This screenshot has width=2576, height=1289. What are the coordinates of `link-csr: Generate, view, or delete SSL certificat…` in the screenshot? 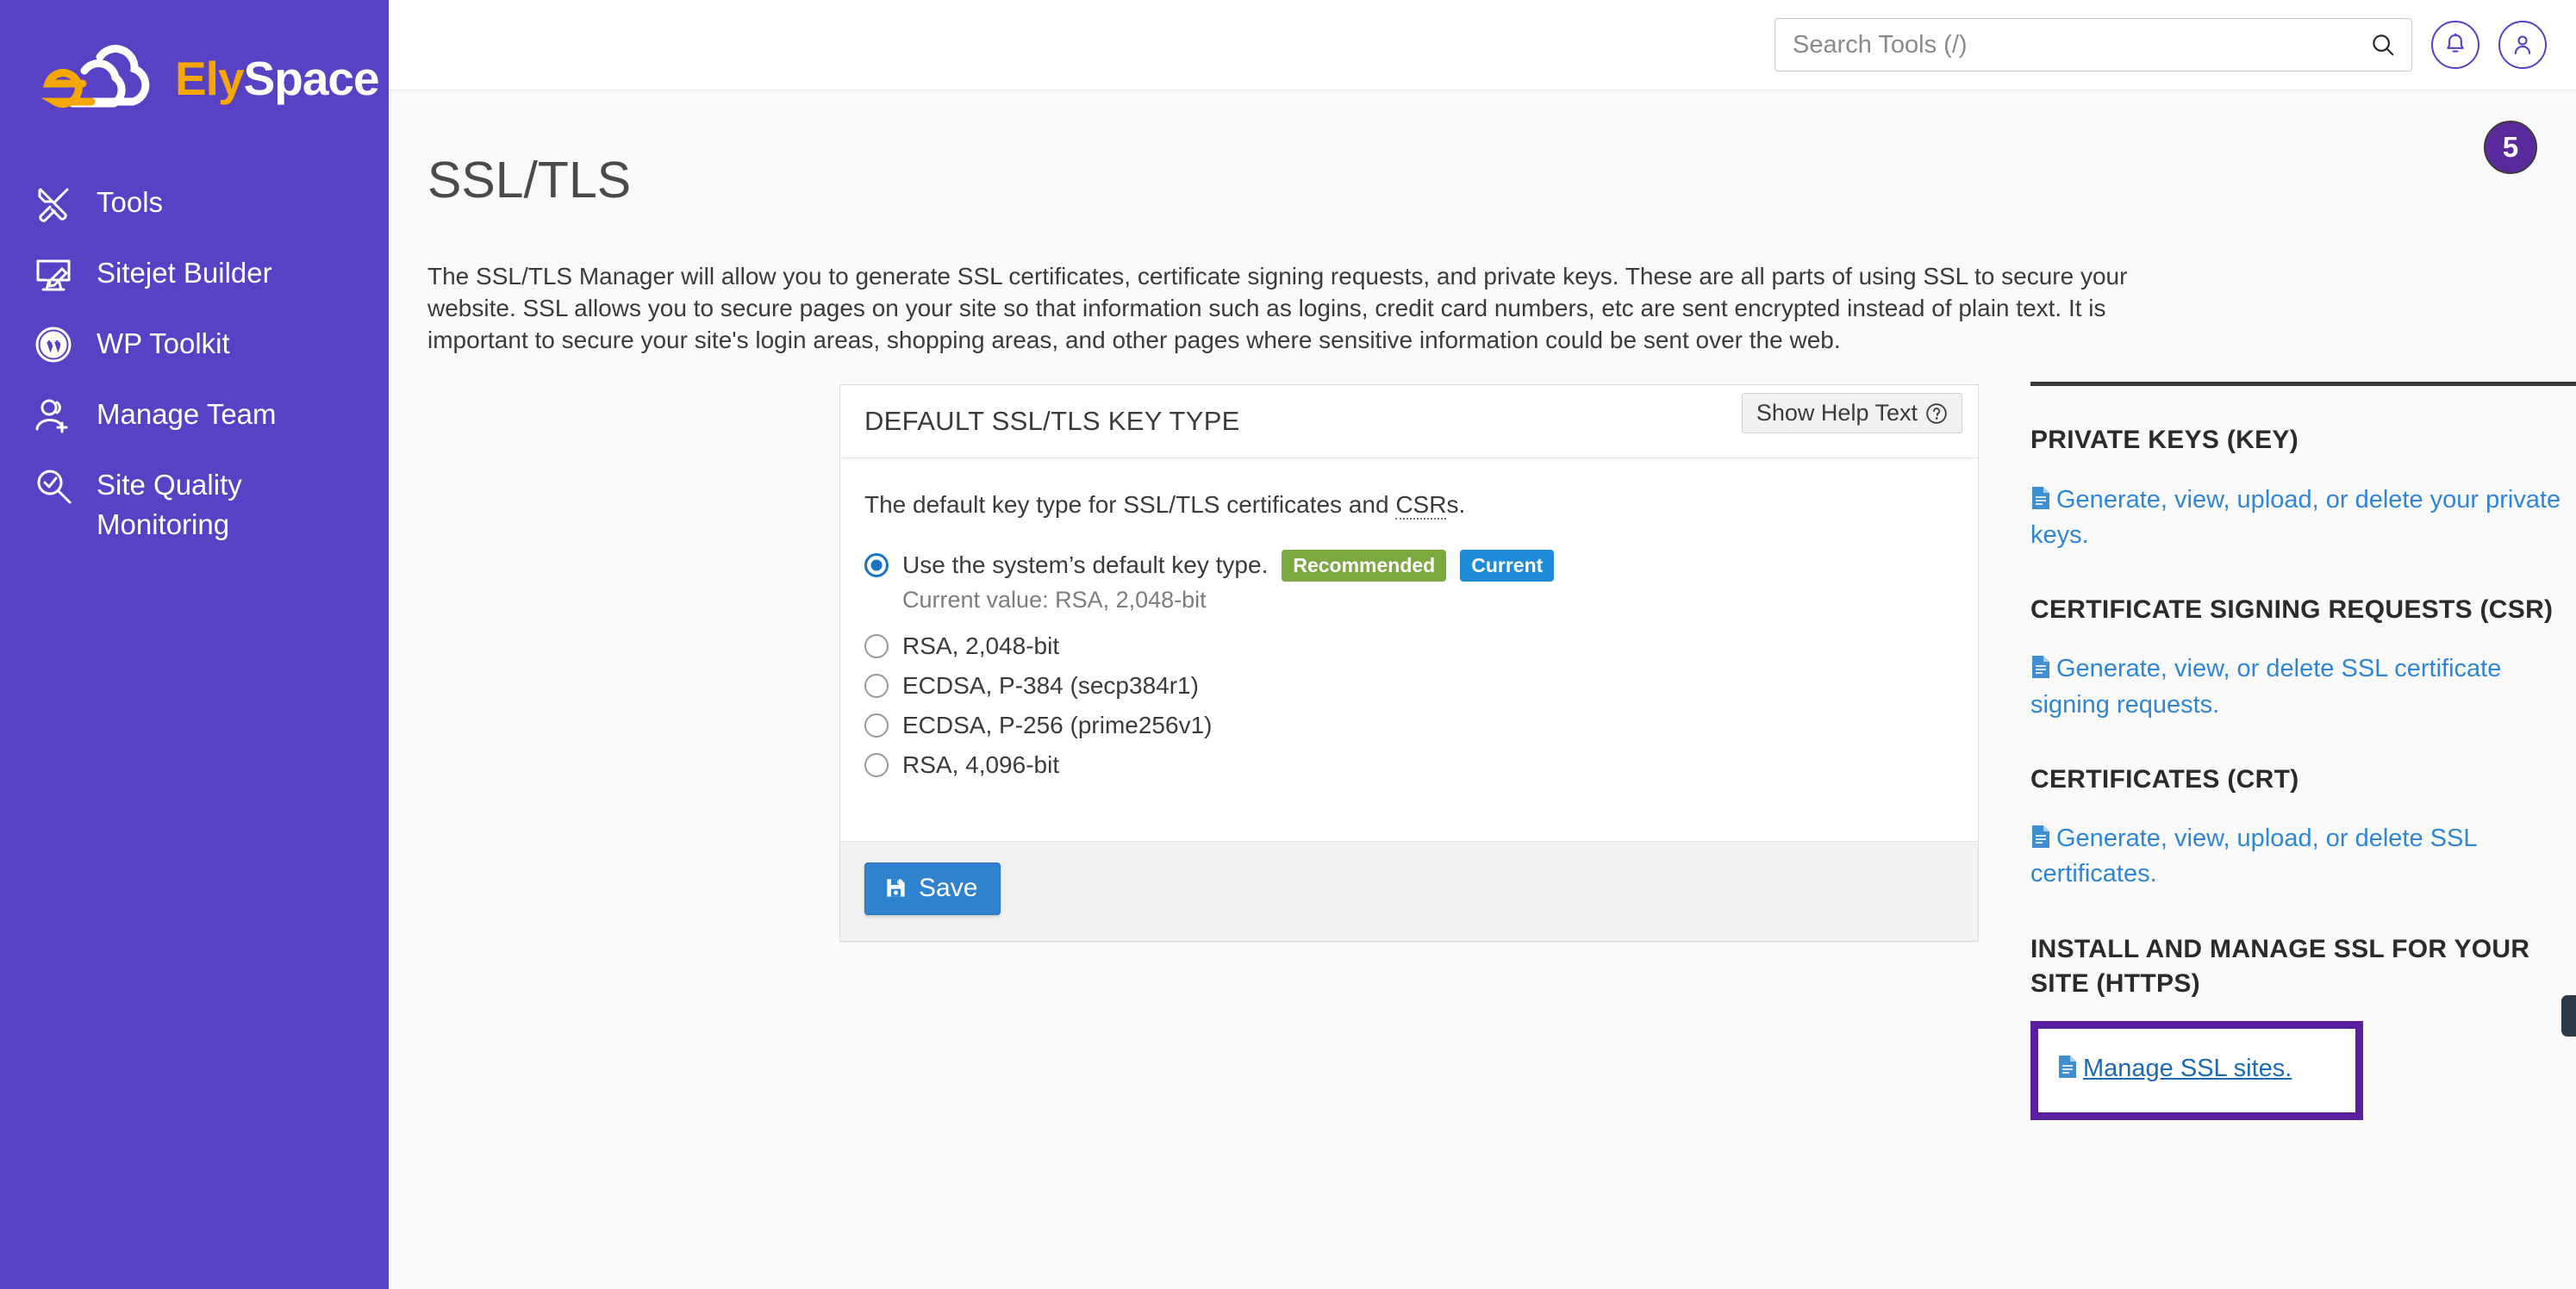 It's located at (2303, 686).